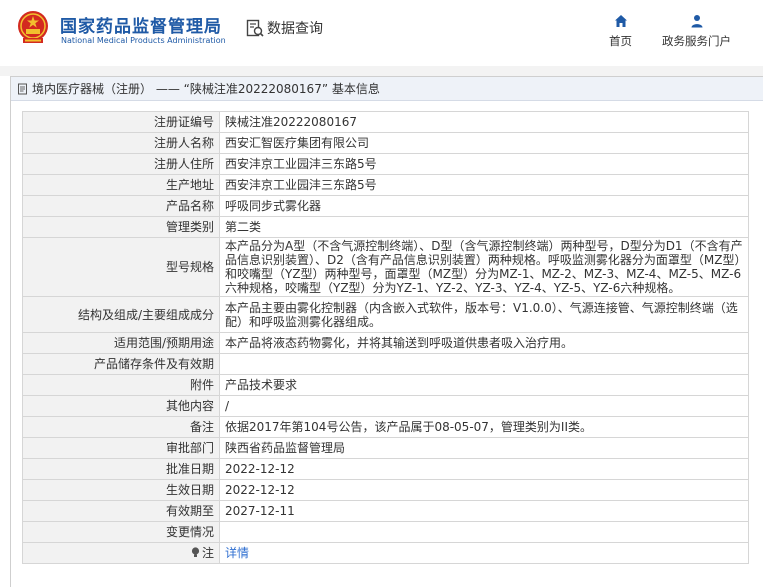 The image size is (763, 587). Describe the element at coordinates (484, 406) in the screenshot. I see `row-value: /` at that location.